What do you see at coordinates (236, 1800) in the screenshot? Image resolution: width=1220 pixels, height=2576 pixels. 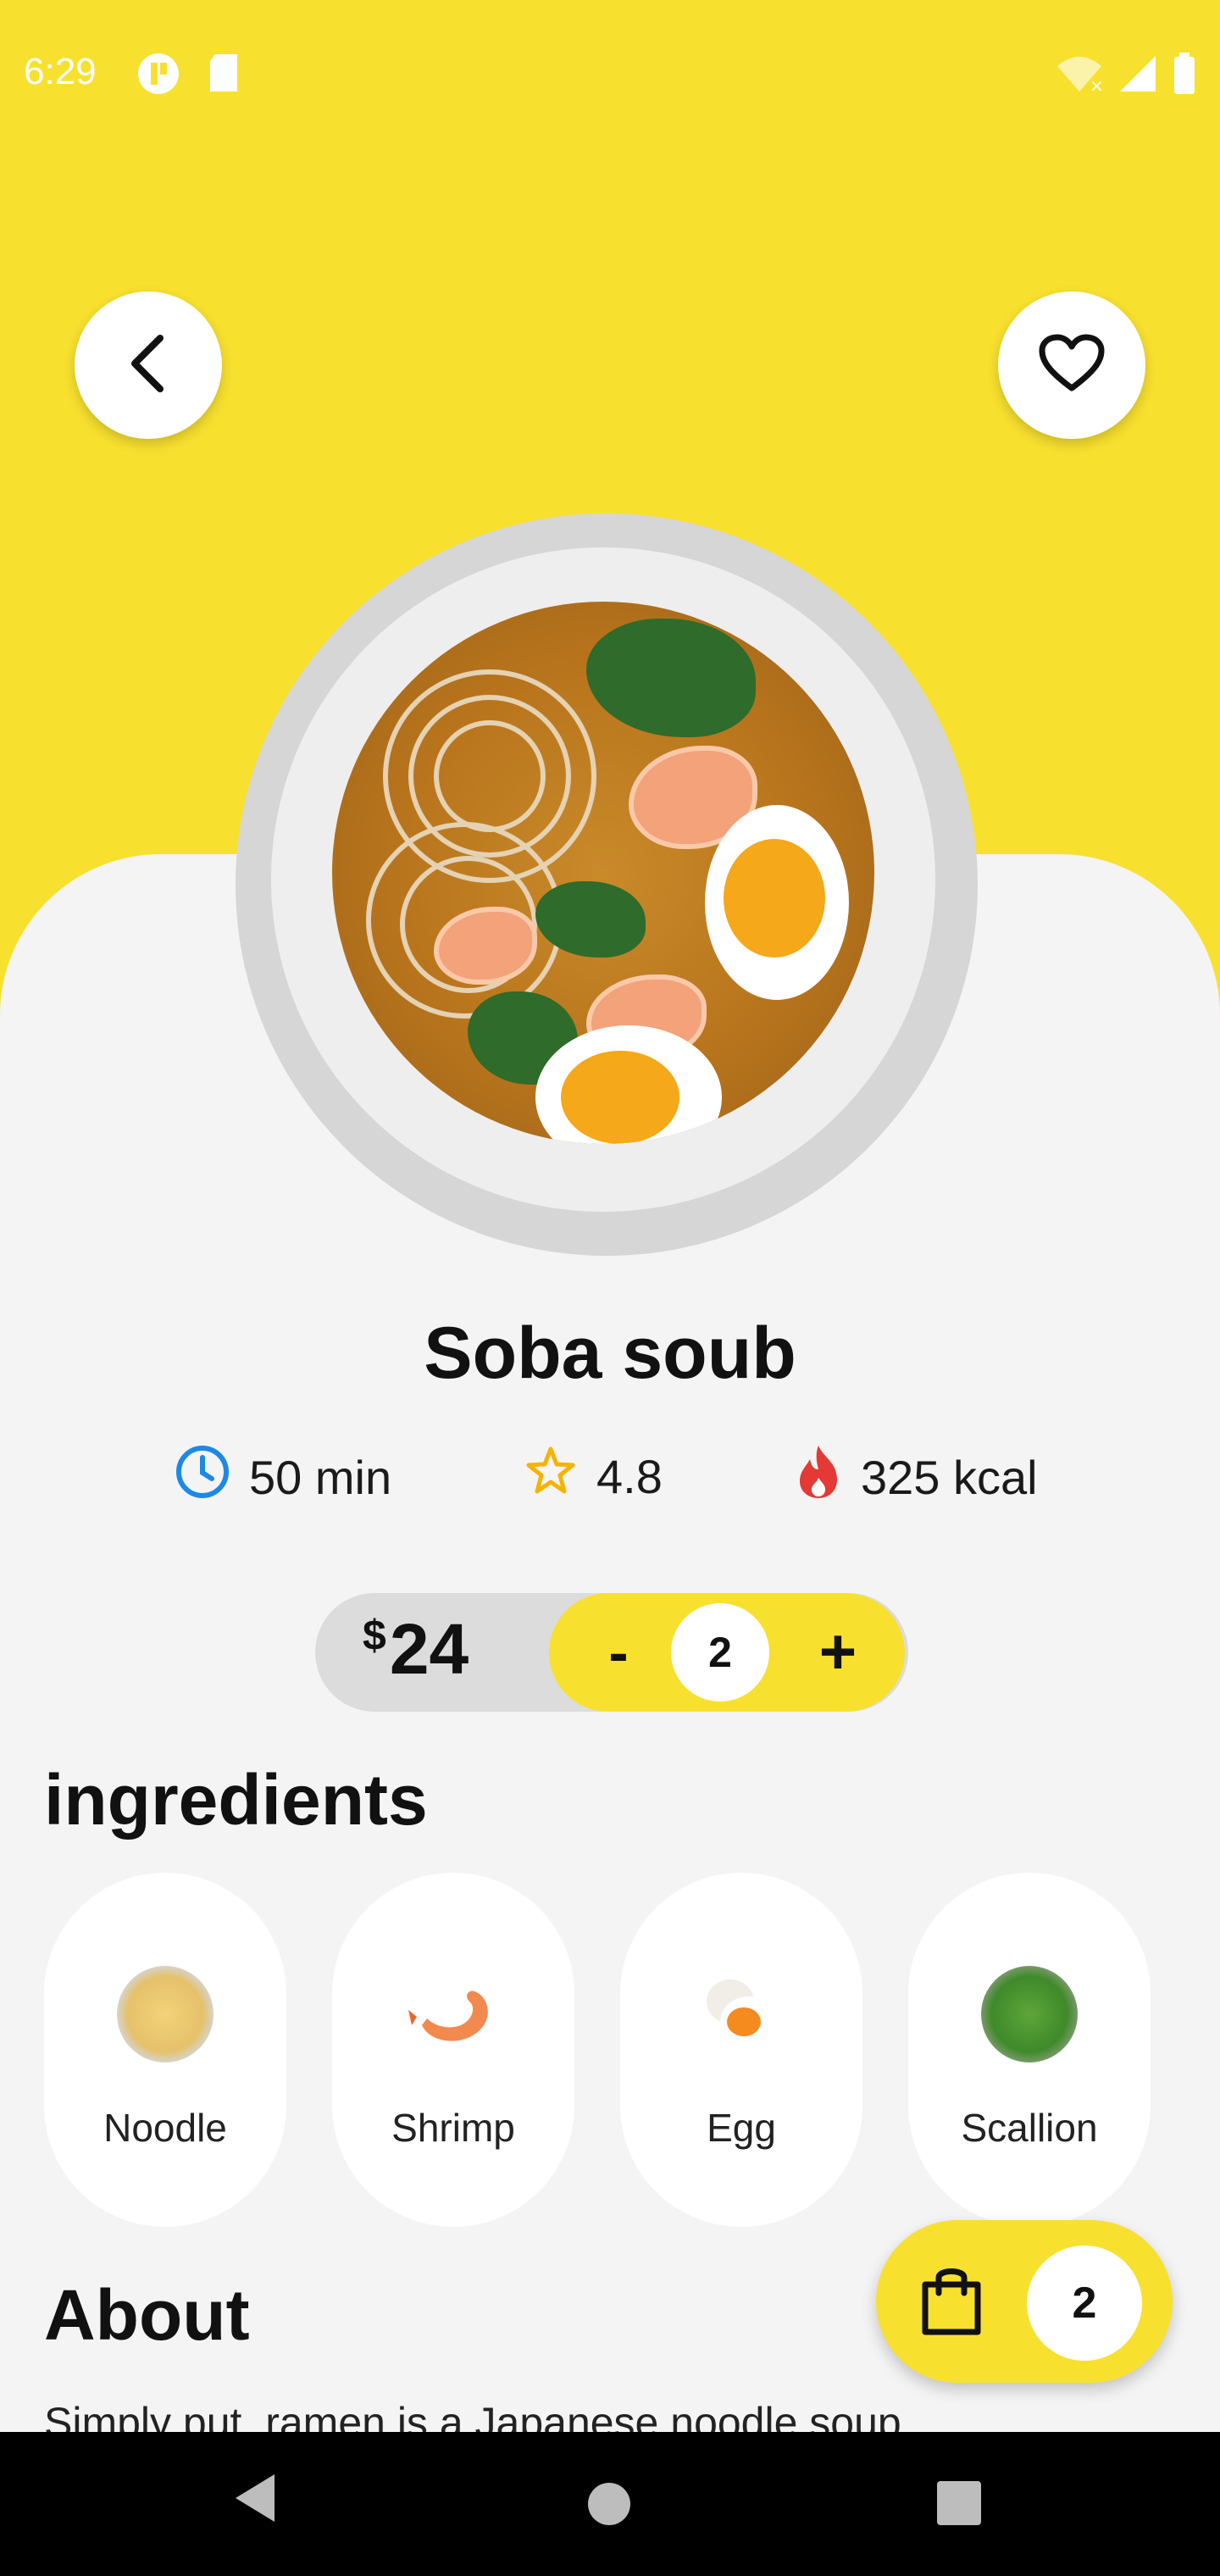 I see `ingredients-title: ingredients` at bounding box center [236, 1800].